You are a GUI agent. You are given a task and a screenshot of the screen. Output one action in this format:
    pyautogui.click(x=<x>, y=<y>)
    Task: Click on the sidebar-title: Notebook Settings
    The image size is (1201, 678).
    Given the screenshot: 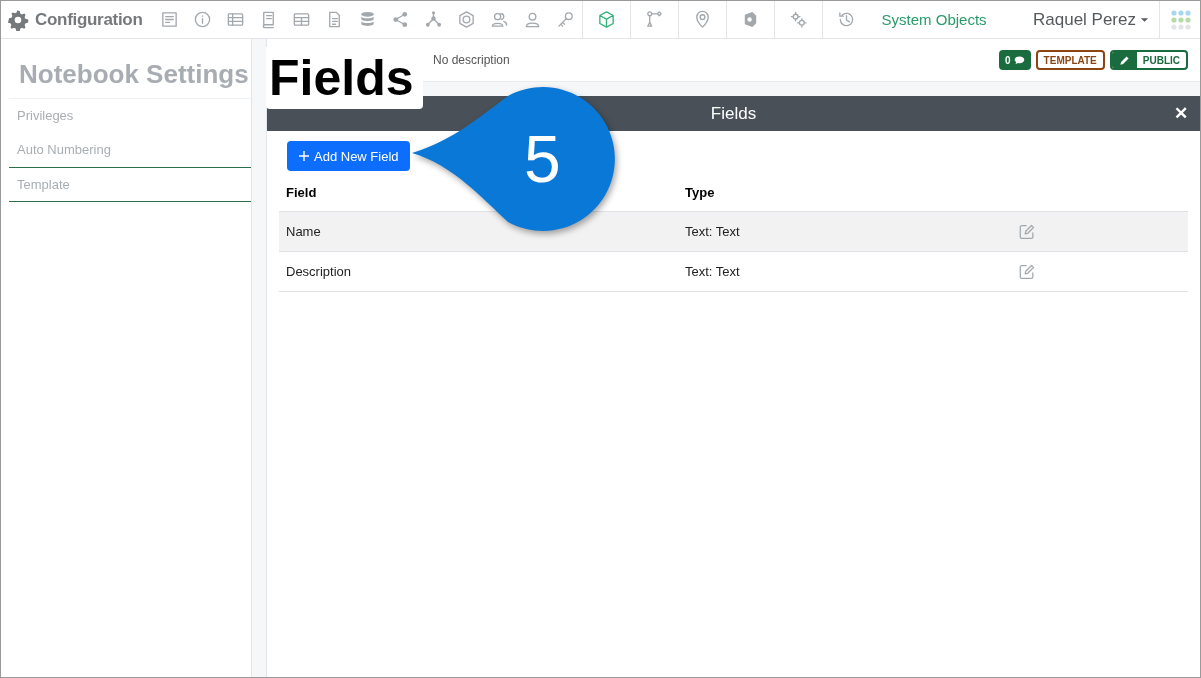 What is the action you would take?
    pyautogui.click(x=130, y=69)
    